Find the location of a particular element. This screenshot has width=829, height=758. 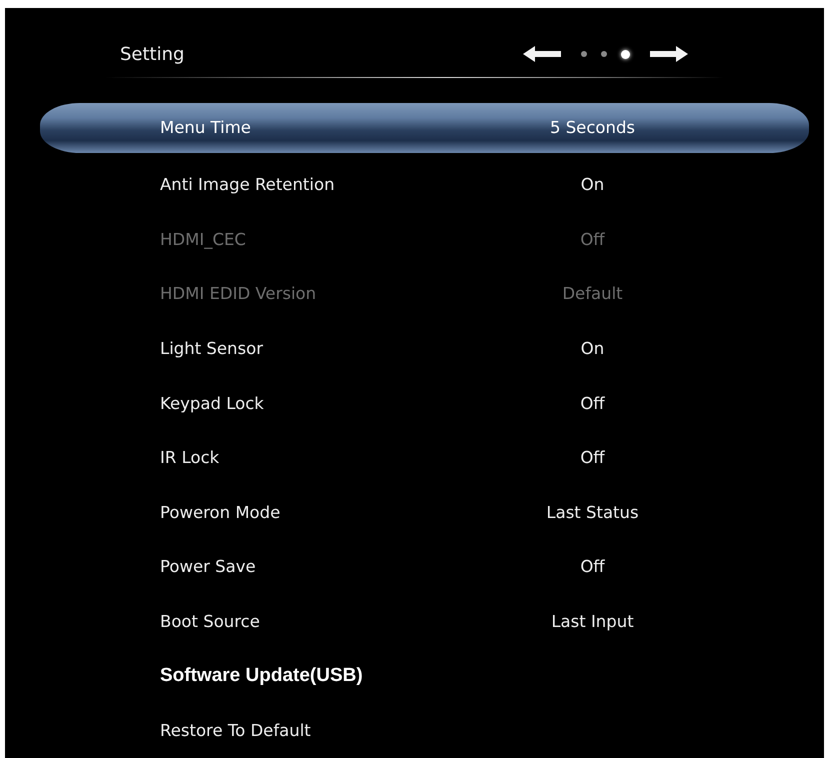

setting-label: Light Sensor is located at coordinates (212, 348).